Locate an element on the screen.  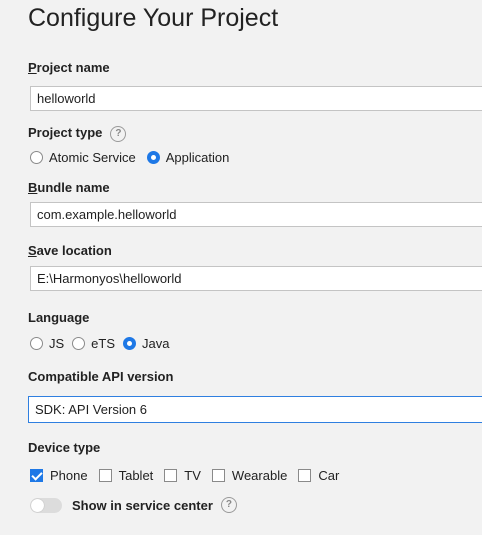
radio-application-label: Application is located at coordinates (197, 157).